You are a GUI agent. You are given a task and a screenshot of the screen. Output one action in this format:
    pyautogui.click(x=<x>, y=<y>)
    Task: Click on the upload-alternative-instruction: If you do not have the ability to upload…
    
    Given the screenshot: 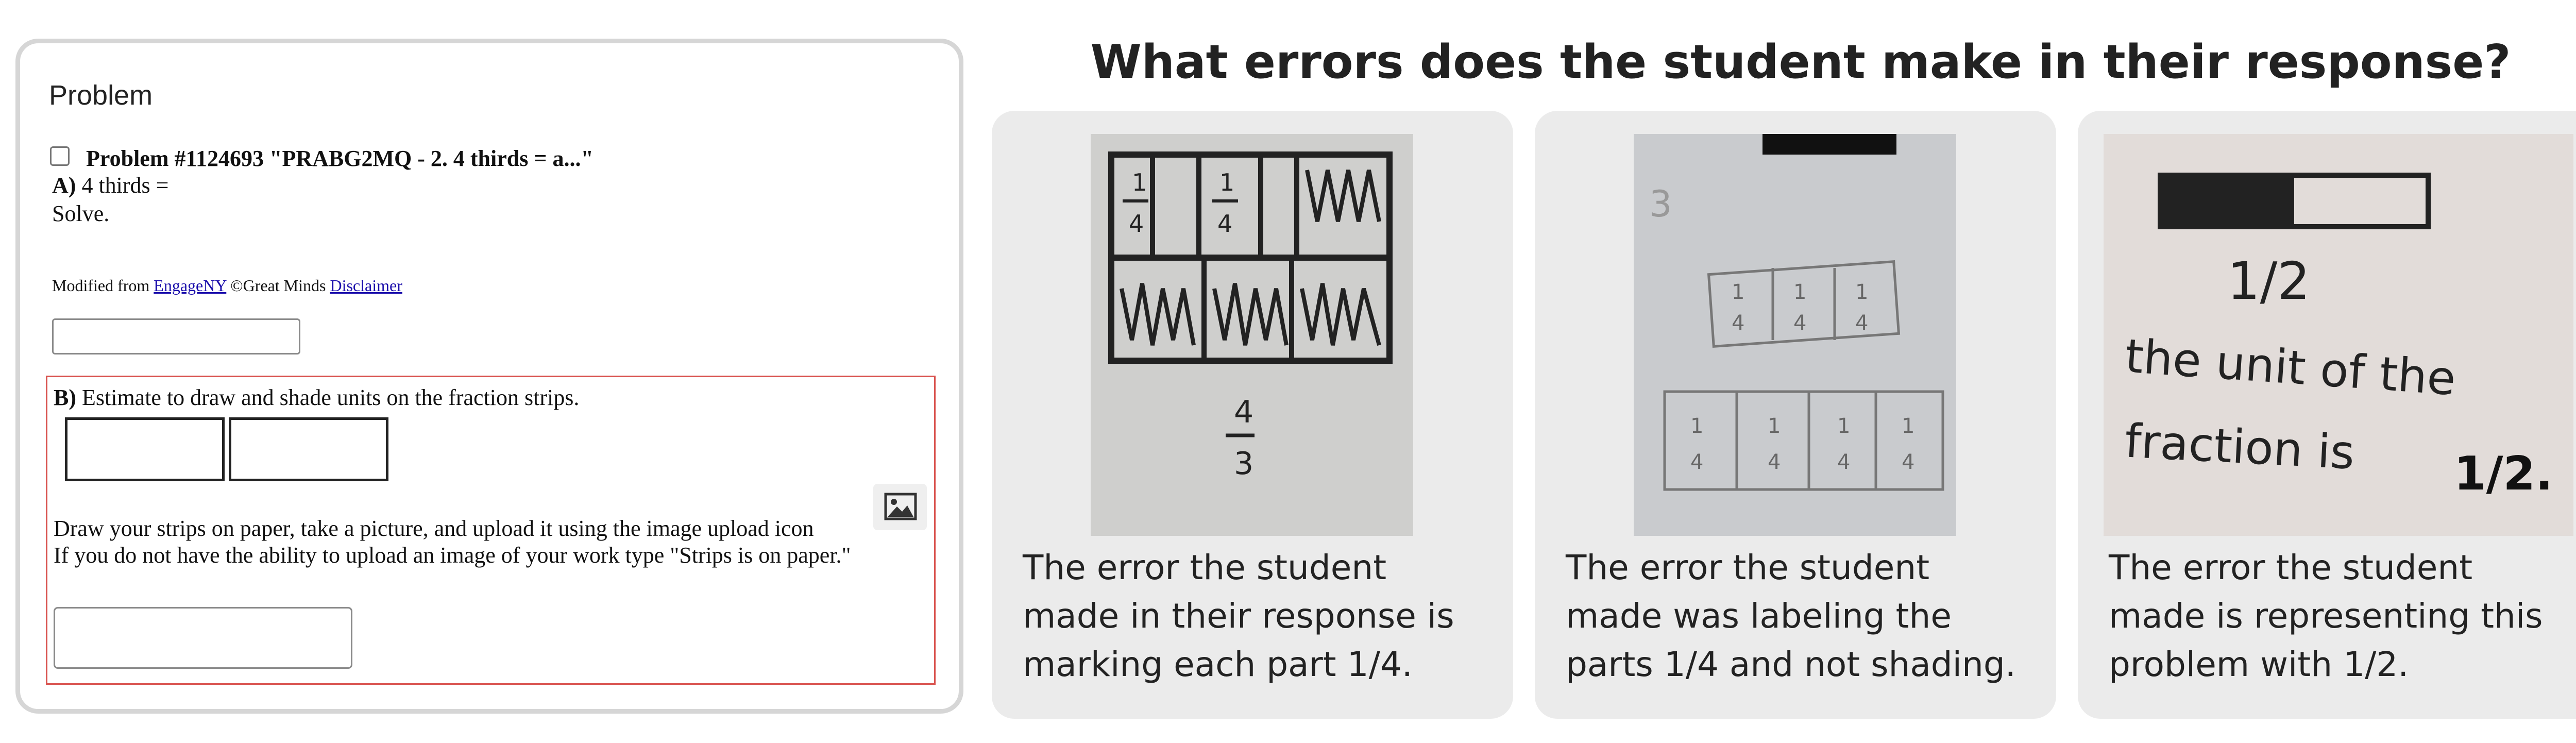 What is the action you would take?
    pyautogui.click(x=452, y=555)
    